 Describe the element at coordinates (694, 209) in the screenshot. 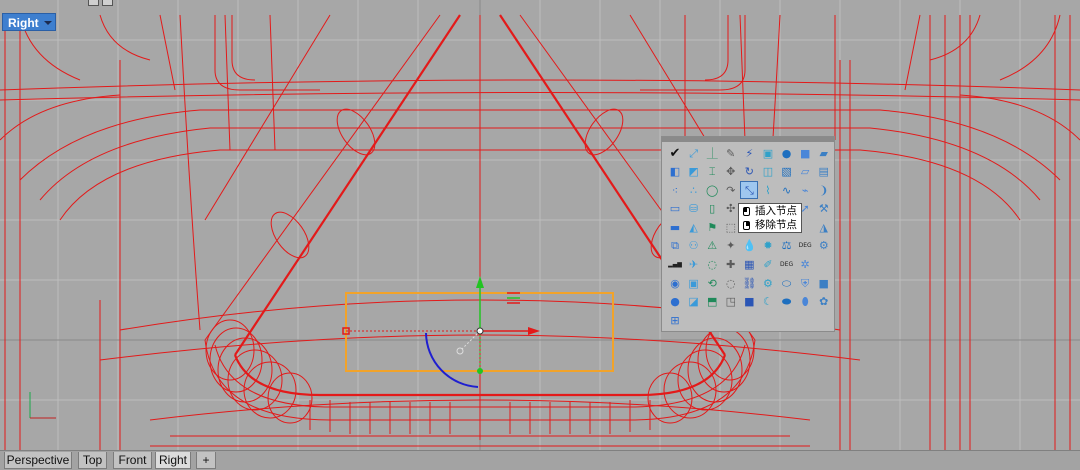

I see `bucket-icon: ⛁` at that location.